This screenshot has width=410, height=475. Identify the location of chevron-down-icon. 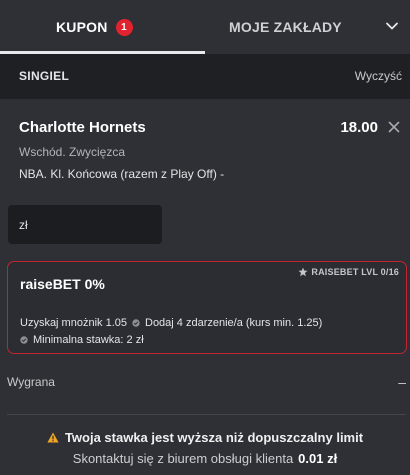
(392, 26).